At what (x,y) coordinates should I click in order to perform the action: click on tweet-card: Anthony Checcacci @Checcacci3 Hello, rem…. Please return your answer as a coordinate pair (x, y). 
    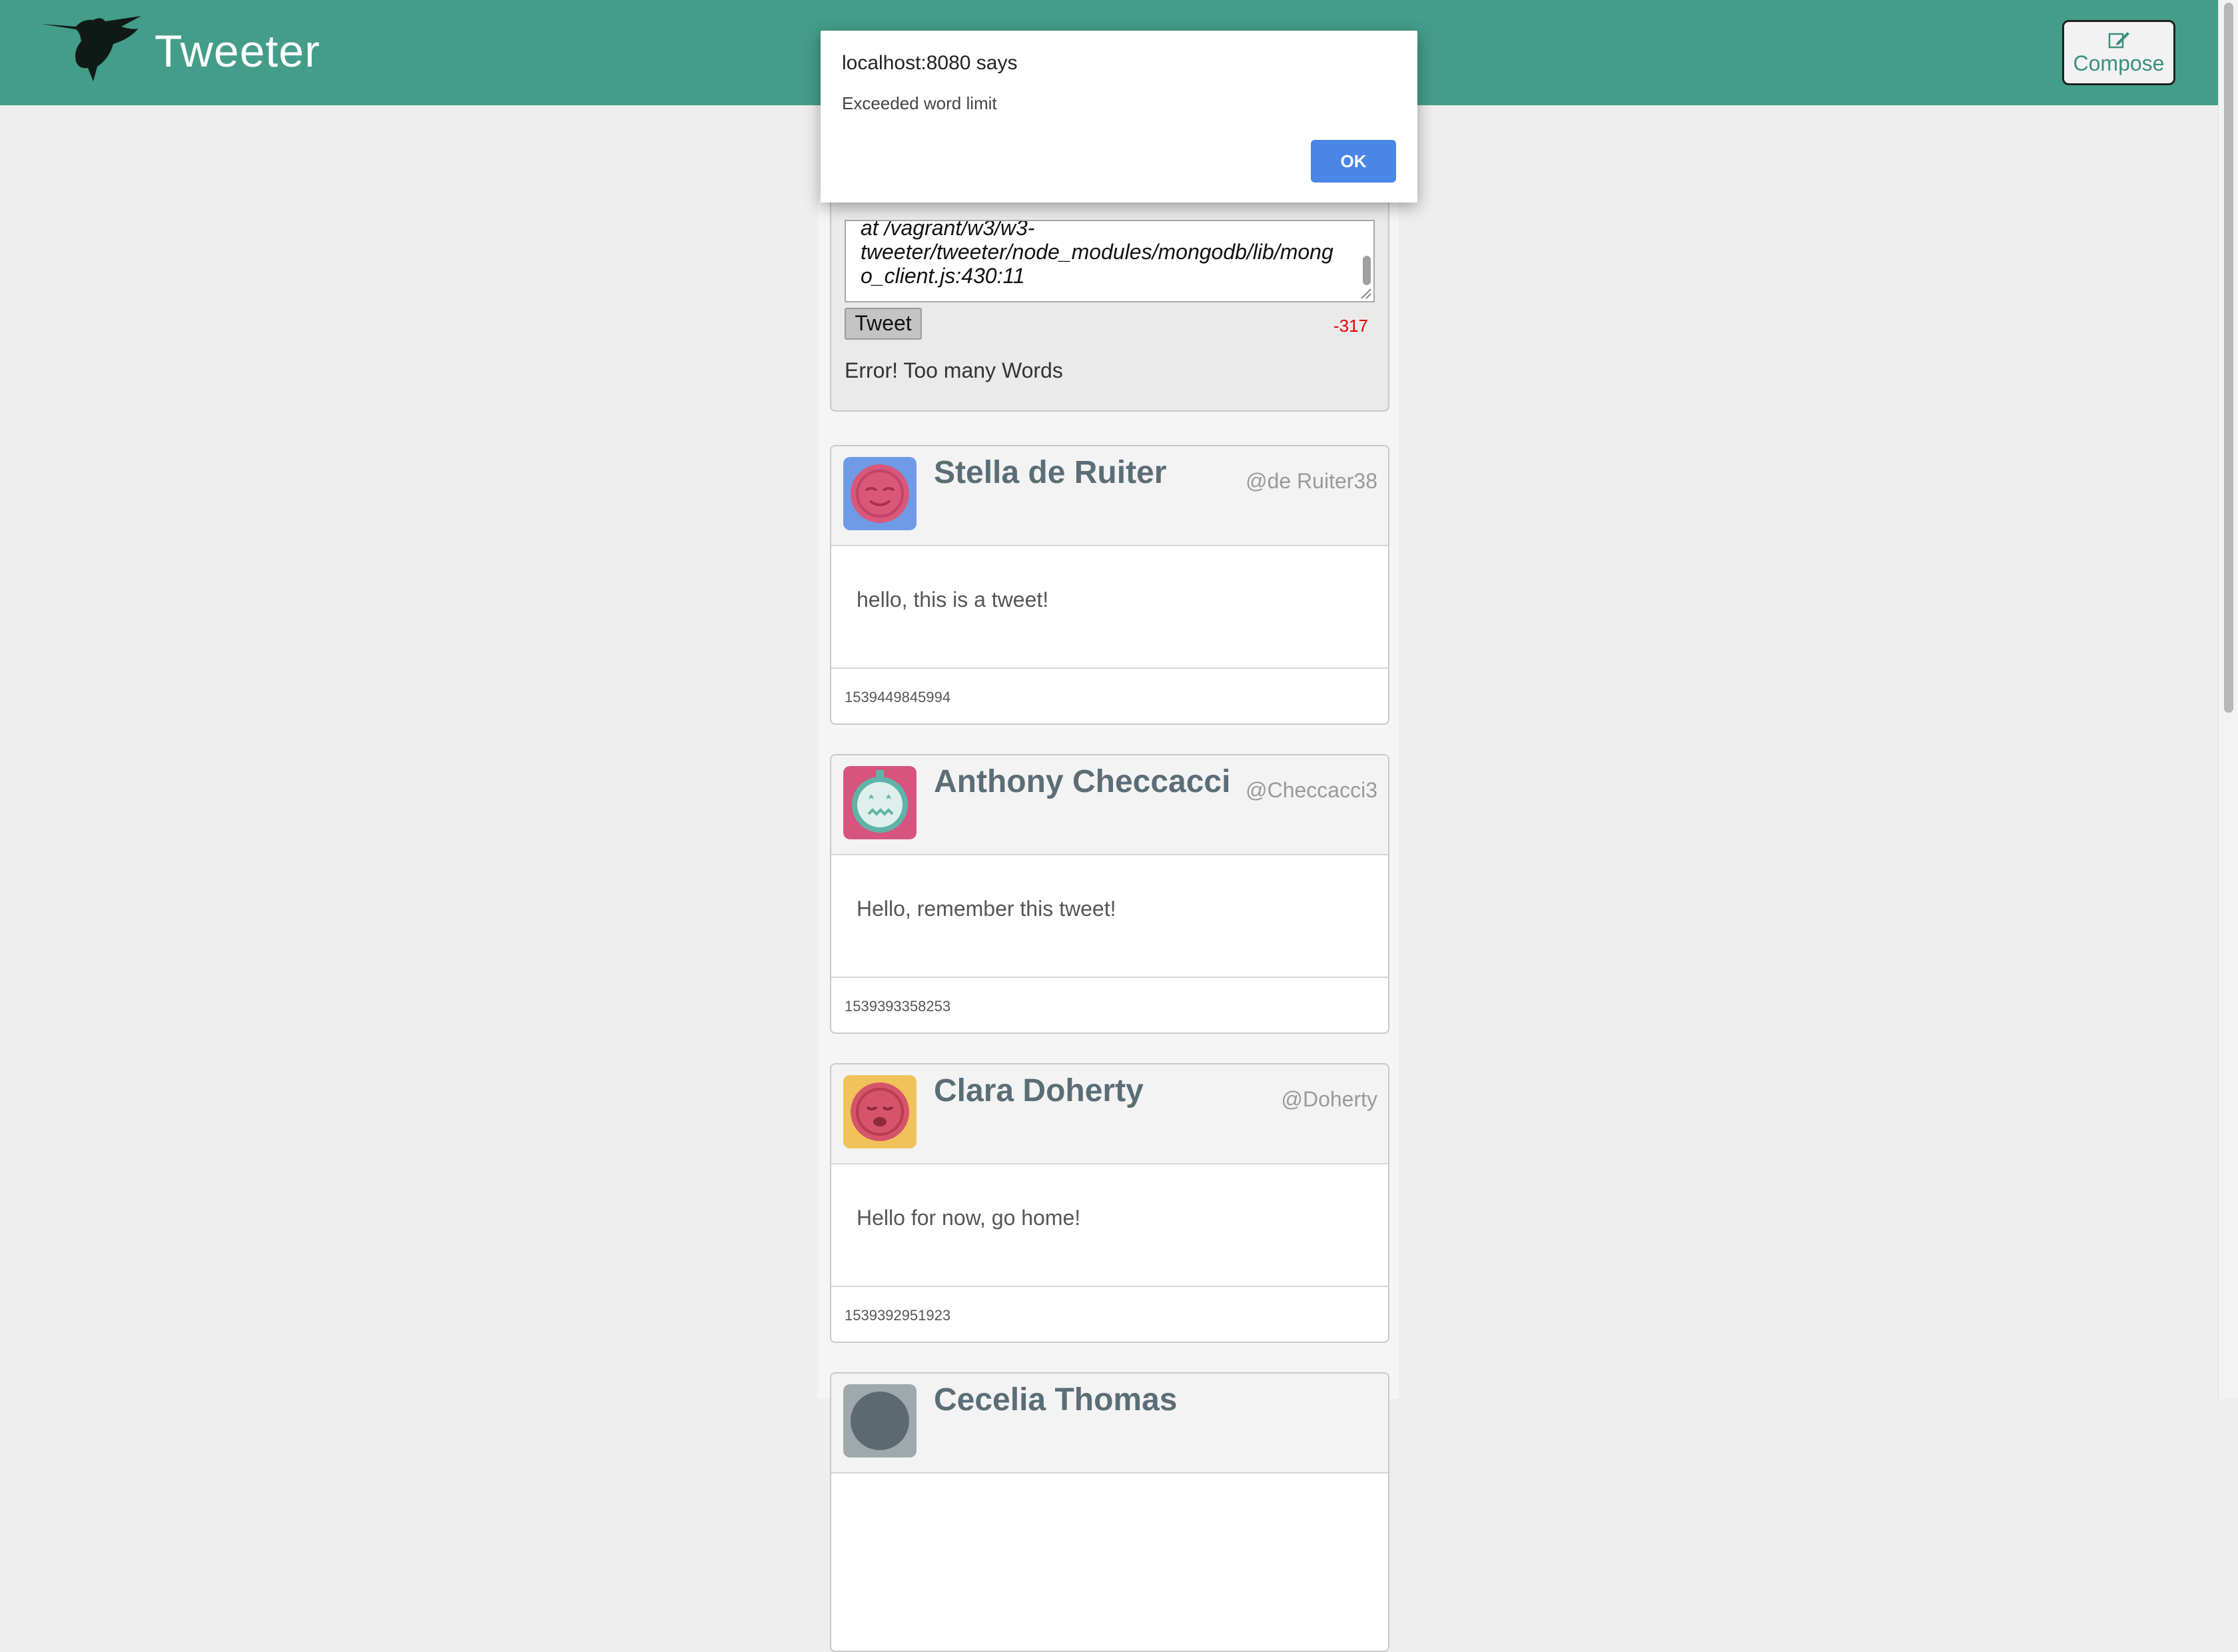
    Looking at the image, I should click on (1109, 894).